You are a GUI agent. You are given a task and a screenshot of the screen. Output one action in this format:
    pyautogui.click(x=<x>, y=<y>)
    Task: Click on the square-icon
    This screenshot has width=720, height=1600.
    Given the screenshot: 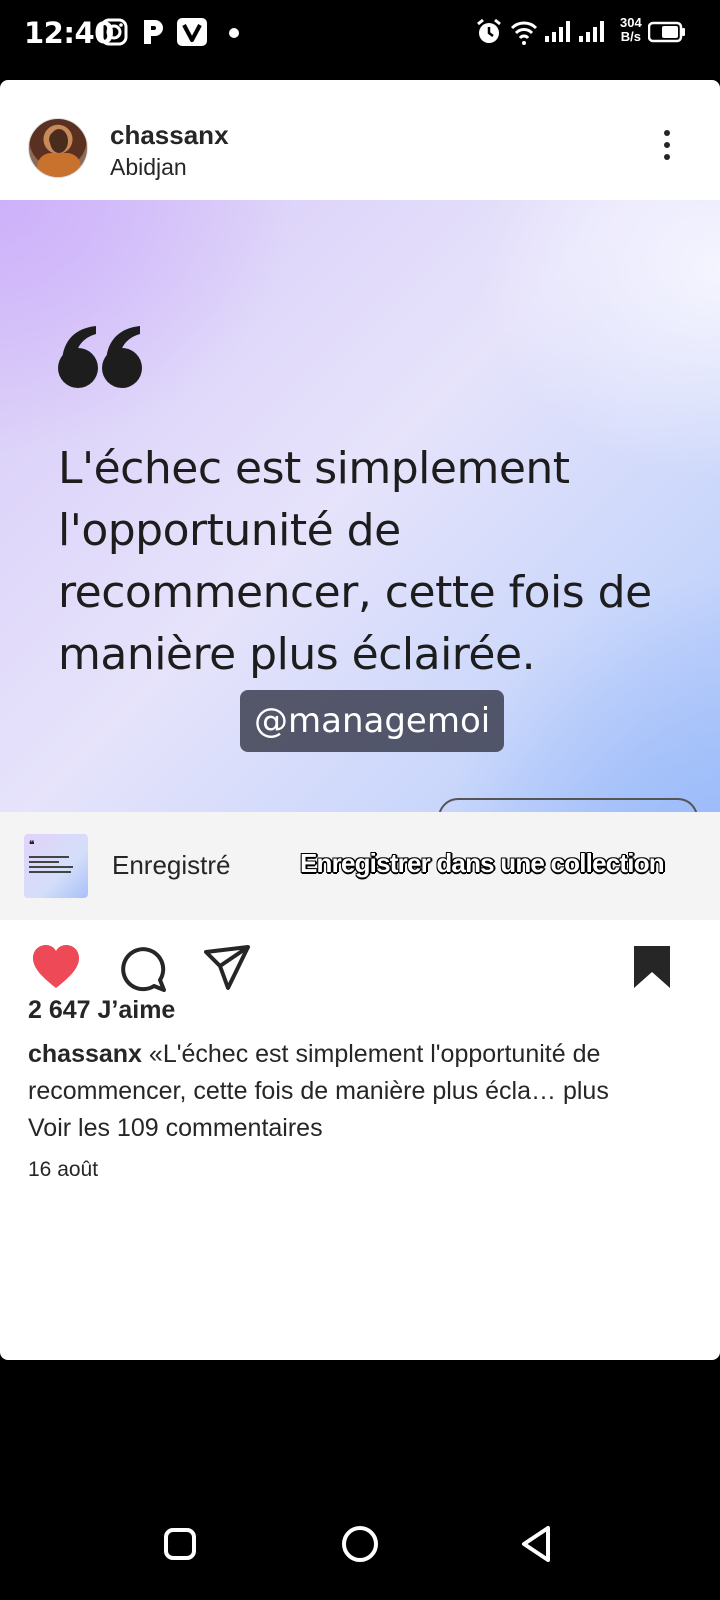 What is the action you would take?
    pyautogui.click(x=180, y=1544)
    